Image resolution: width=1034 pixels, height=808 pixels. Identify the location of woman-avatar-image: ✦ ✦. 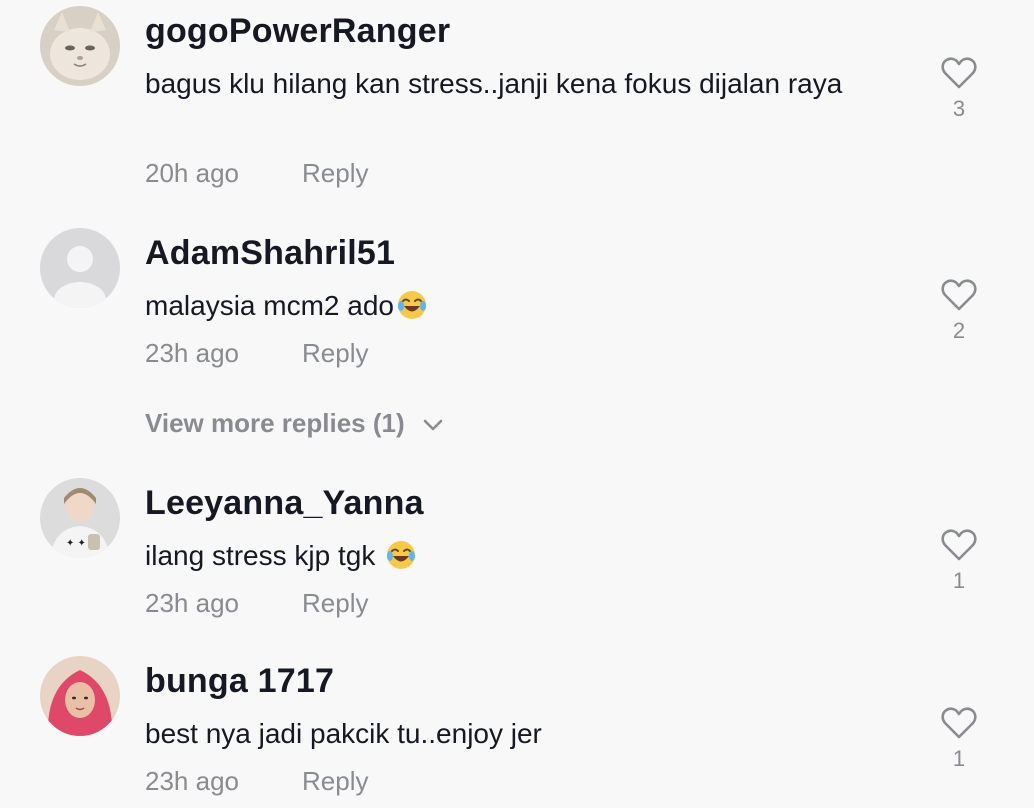
(80, 518).